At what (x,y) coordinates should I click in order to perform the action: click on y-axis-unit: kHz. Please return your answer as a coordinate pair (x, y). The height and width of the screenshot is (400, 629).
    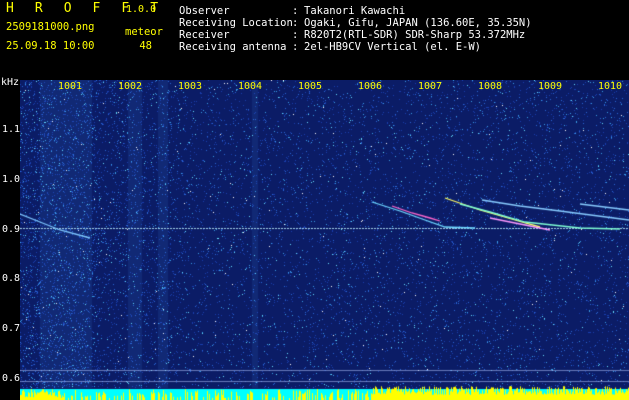
    Looking at the image, I should click on (10, 82).